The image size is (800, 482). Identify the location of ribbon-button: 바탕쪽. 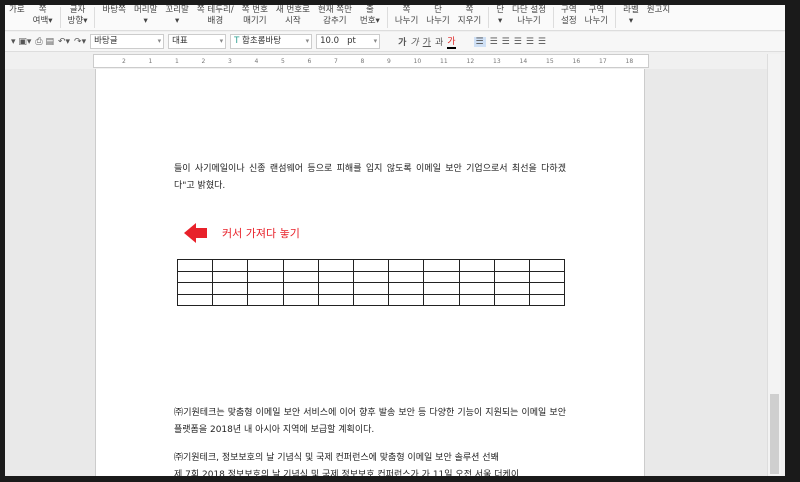
(113, 17).